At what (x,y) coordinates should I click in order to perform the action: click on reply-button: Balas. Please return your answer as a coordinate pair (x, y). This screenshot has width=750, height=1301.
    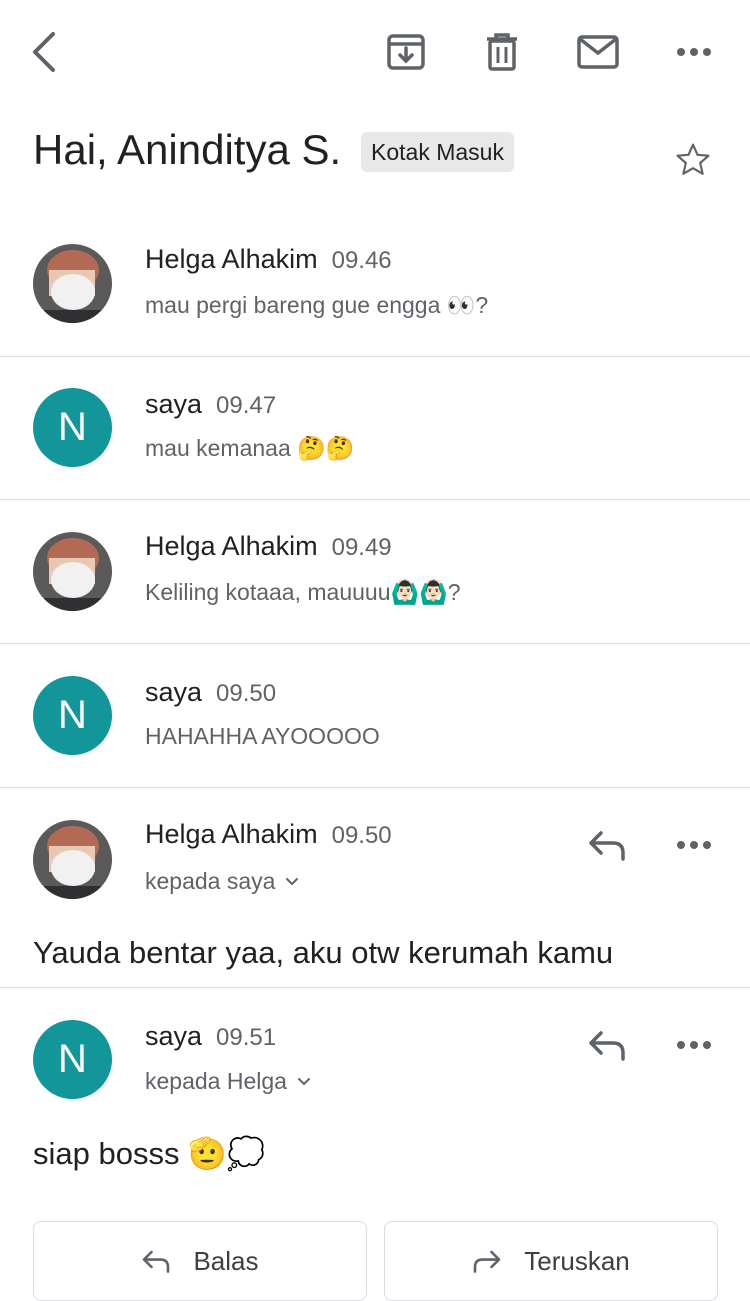
    Looking at the image, I should click on (200, 1261).